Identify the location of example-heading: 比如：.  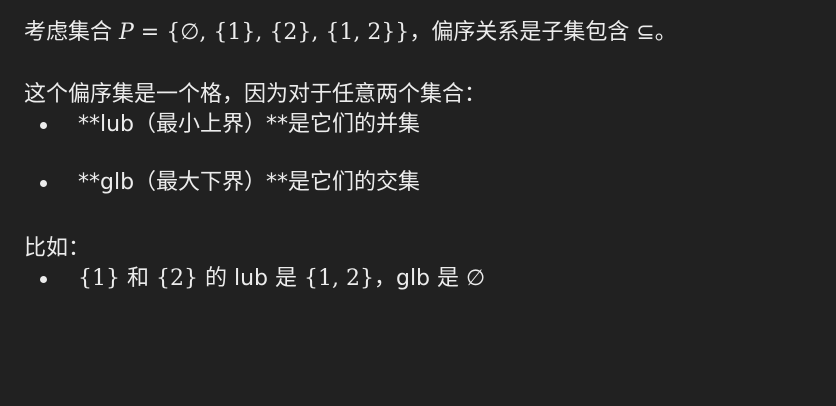
(57, 248).